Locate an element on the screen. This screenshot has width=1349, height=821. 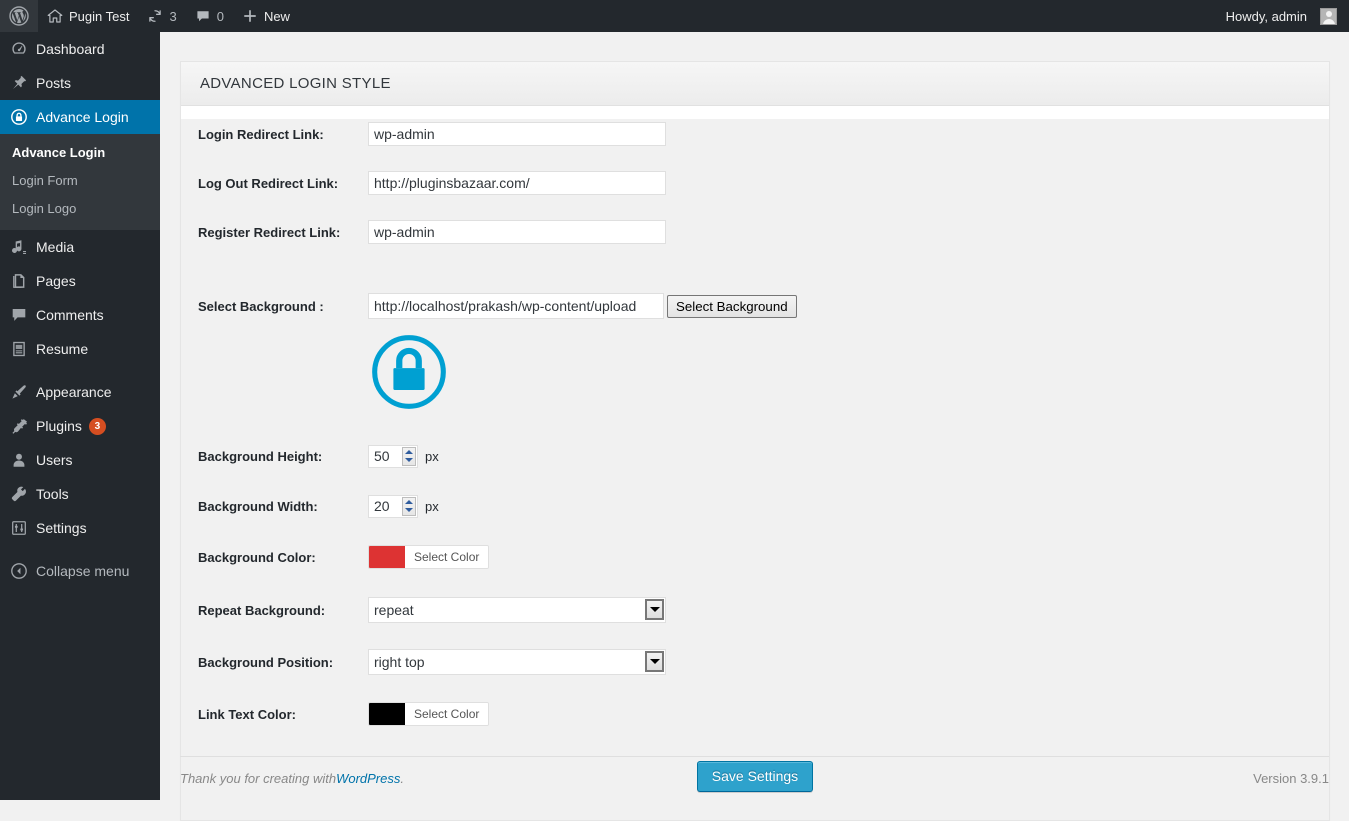
sidebar-item-users: Users is located at coordinates (80, 460).